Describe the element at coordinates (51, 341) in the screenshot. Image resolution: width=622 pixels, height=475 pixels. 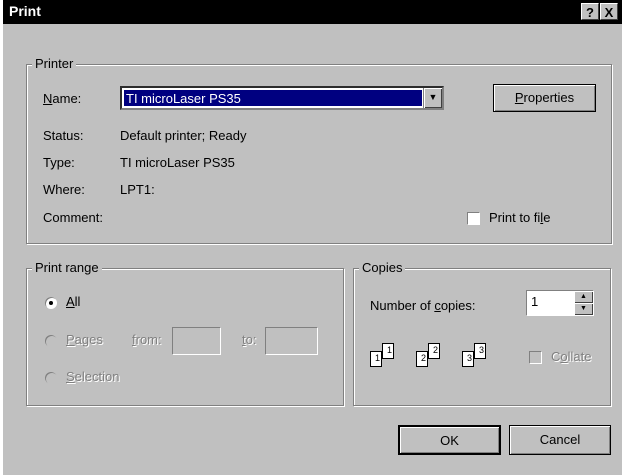
I see `pages-radio` at that location.